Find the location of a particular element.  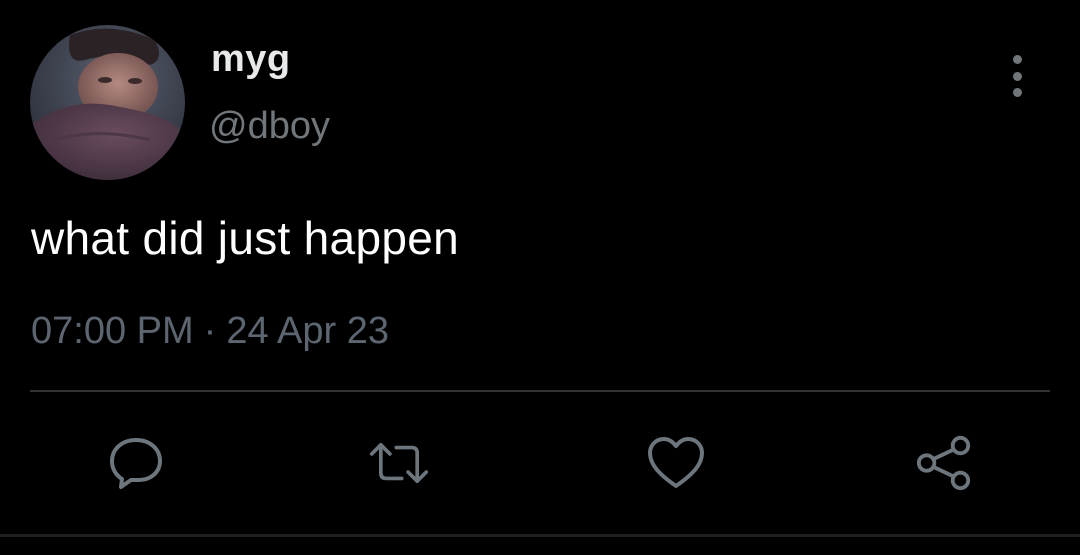

user-handle: @dboy is located at coordinates (269, 126).